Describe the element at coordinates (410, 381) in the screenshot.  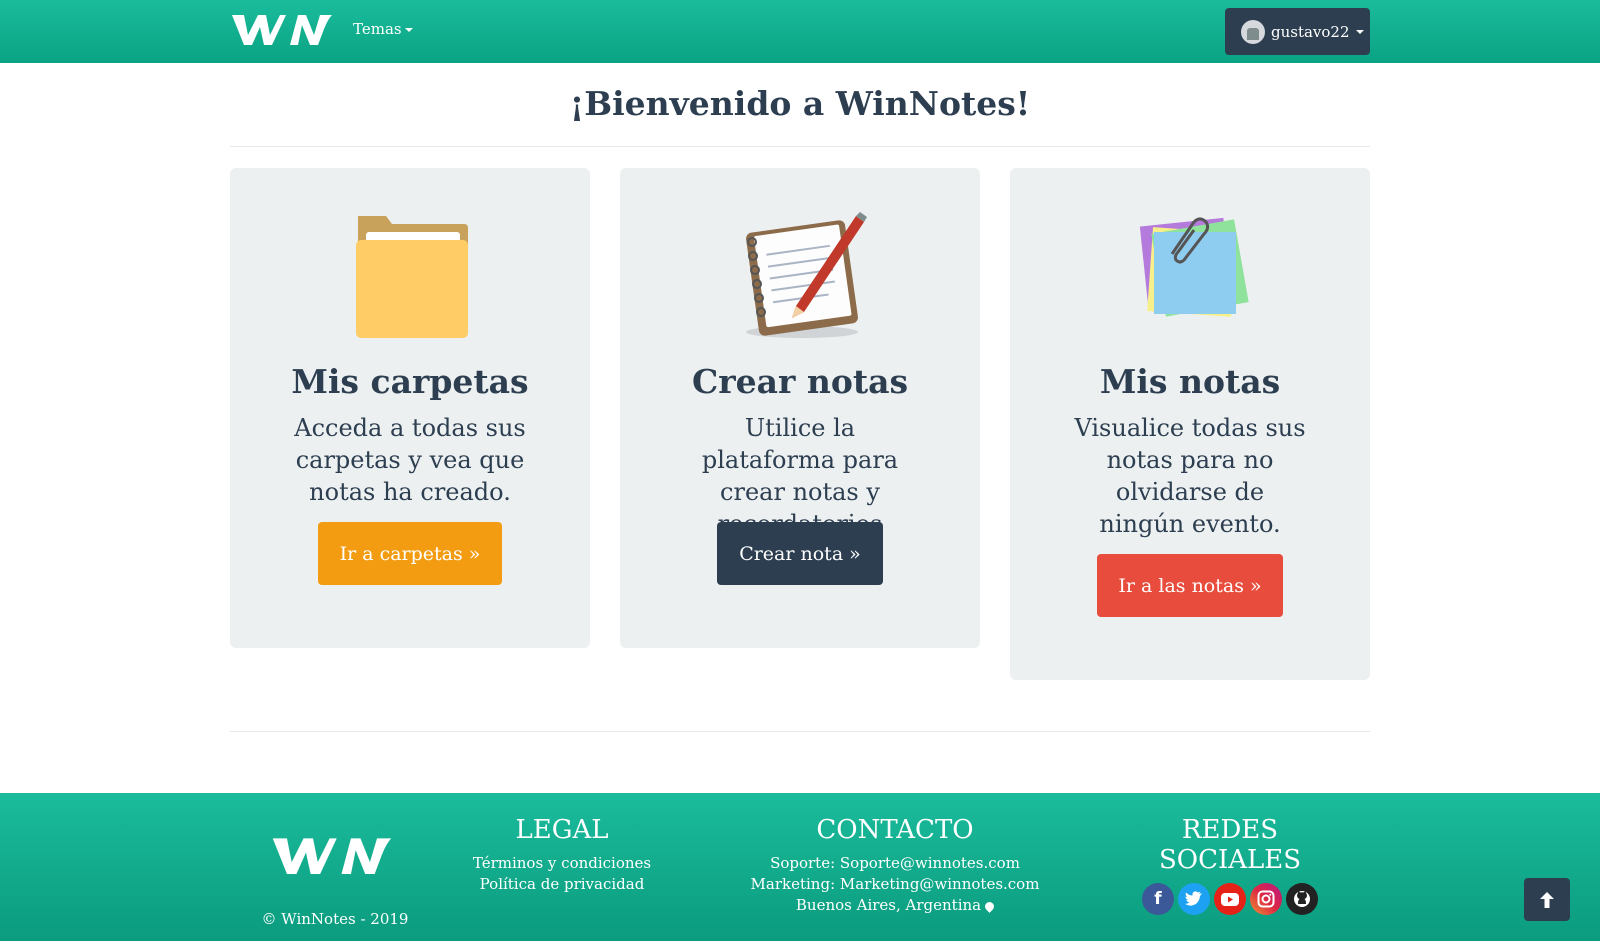
I see `card-title: Mis carpetas` at that location.